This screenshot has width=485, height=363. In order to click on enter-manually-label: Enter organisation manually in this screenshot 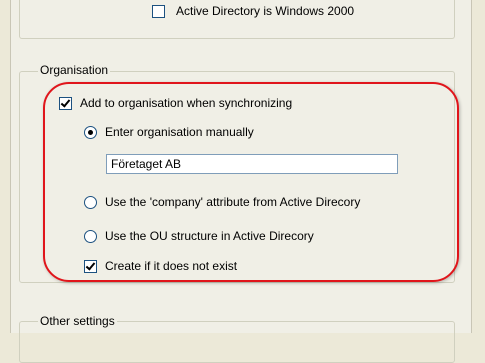, I will do `click(179, 132)`.